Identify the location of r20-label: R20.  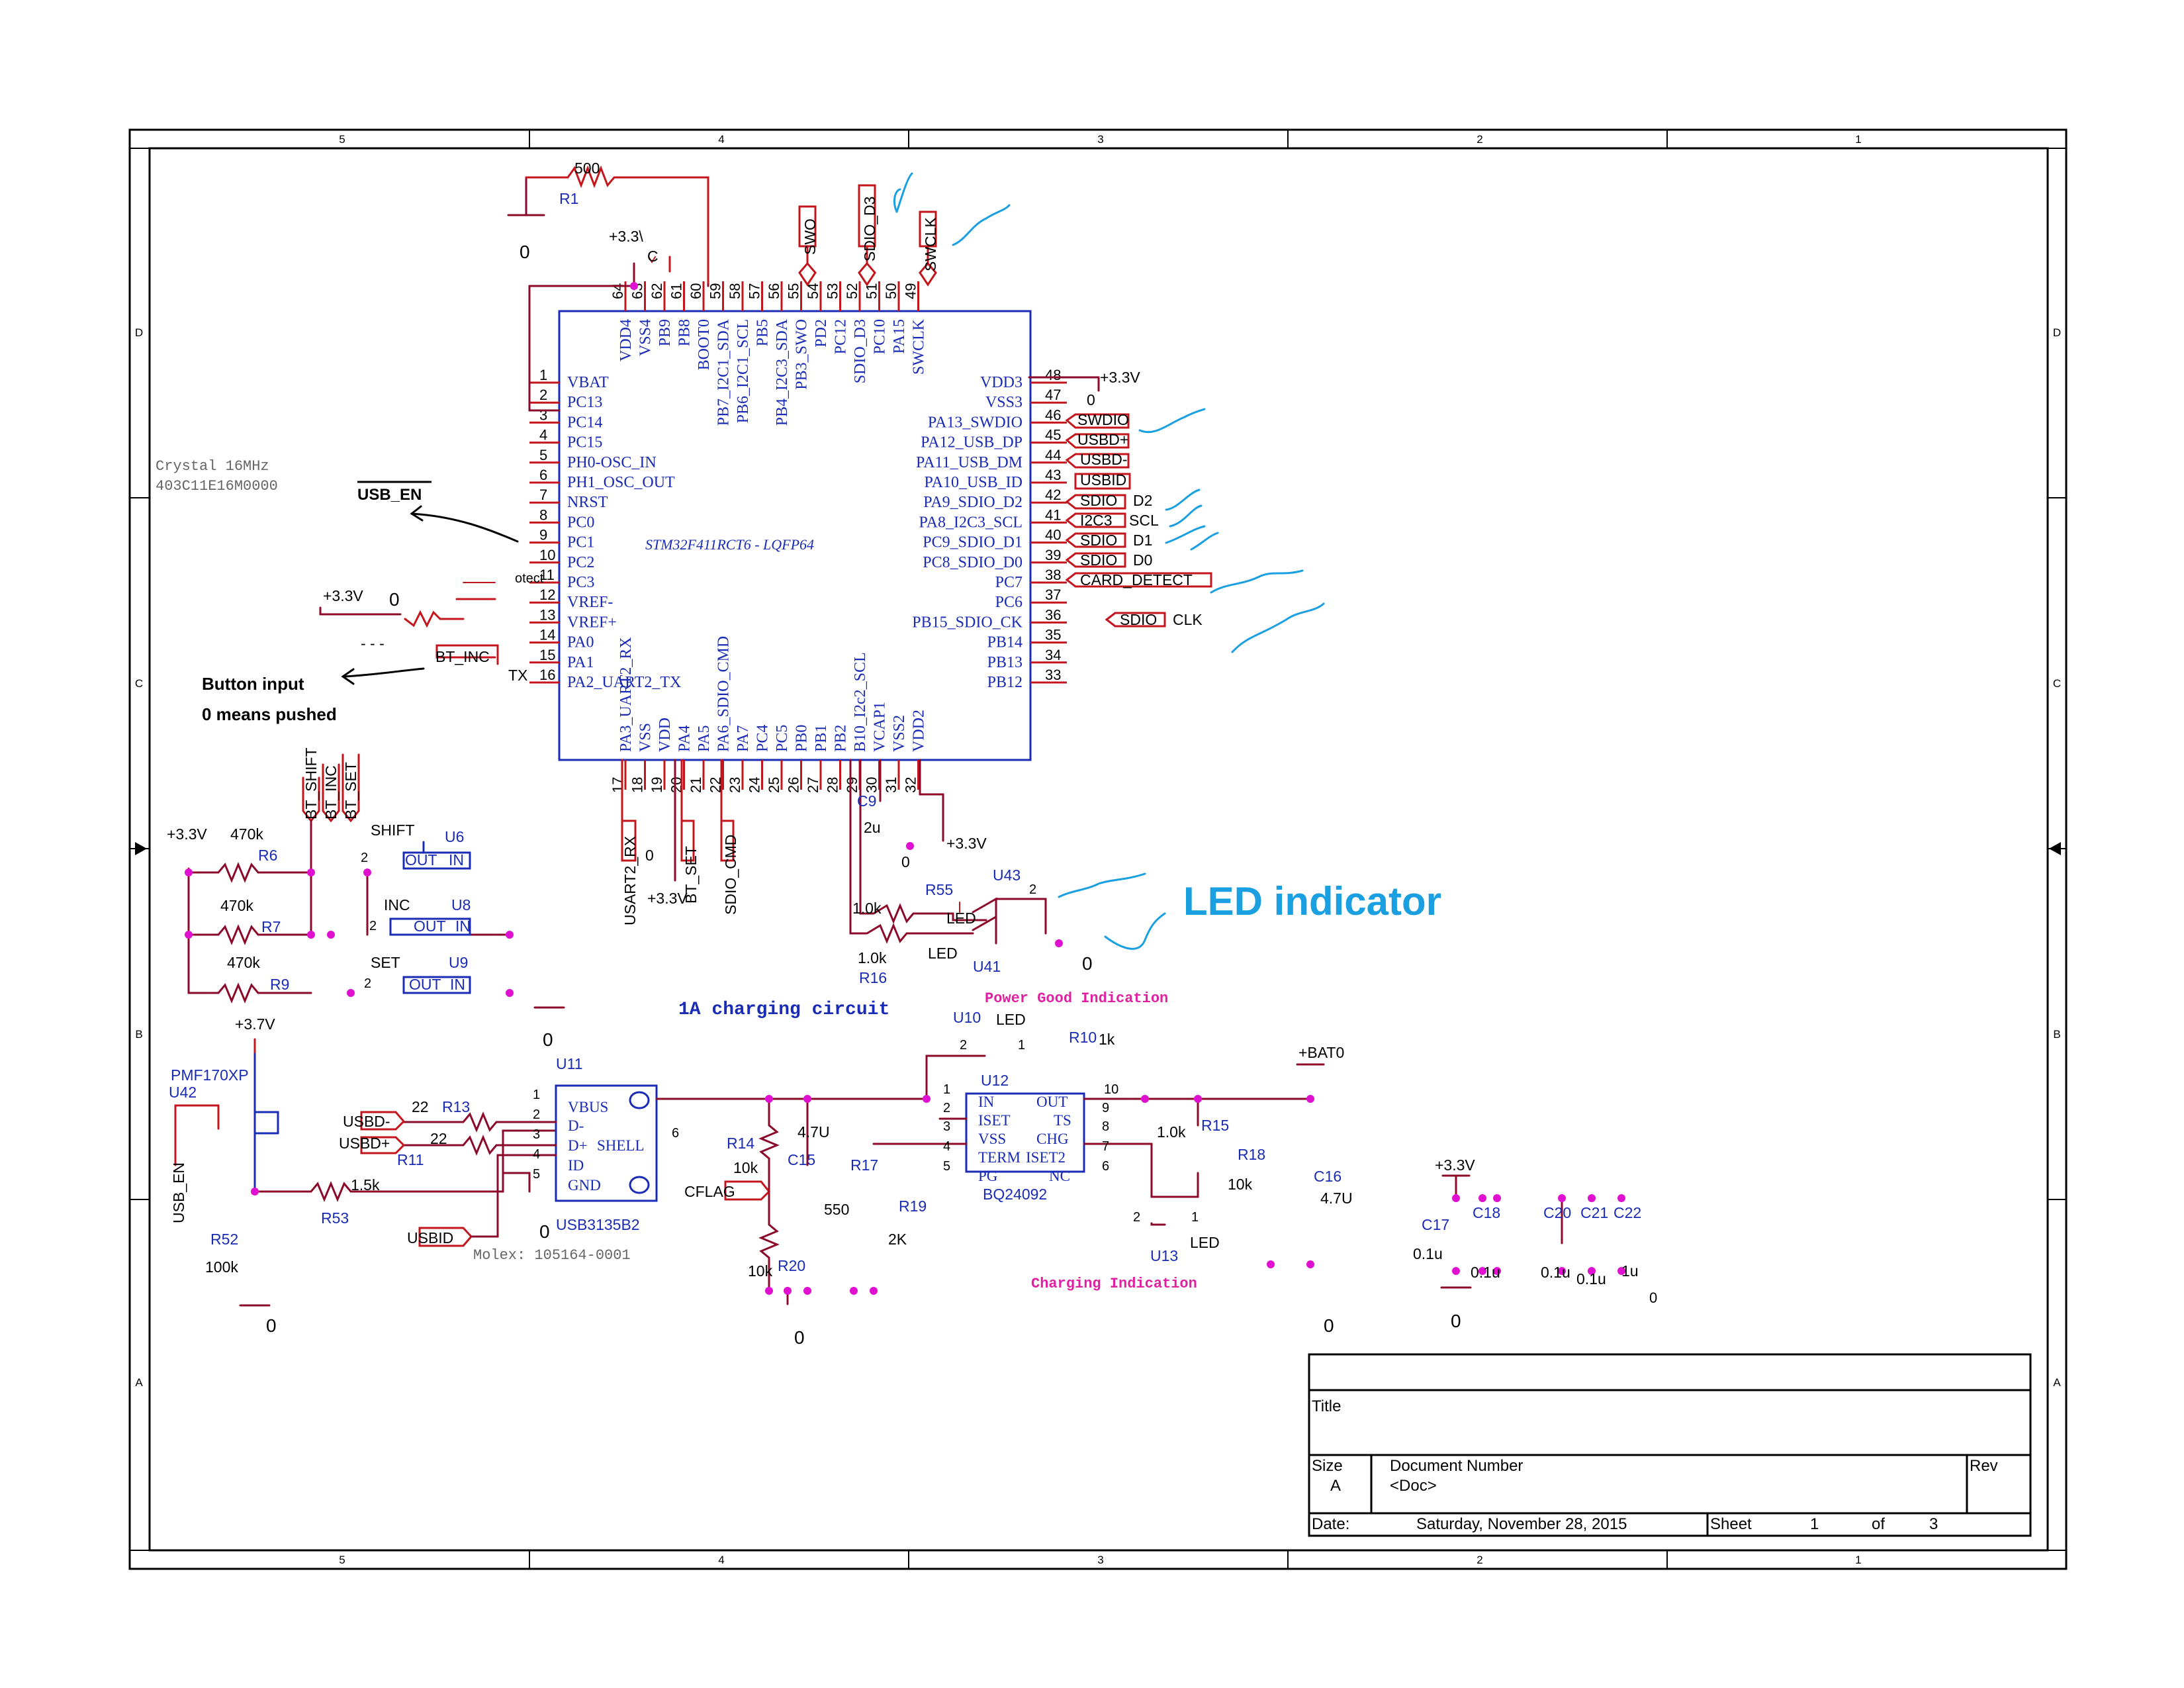
(792, 1265).